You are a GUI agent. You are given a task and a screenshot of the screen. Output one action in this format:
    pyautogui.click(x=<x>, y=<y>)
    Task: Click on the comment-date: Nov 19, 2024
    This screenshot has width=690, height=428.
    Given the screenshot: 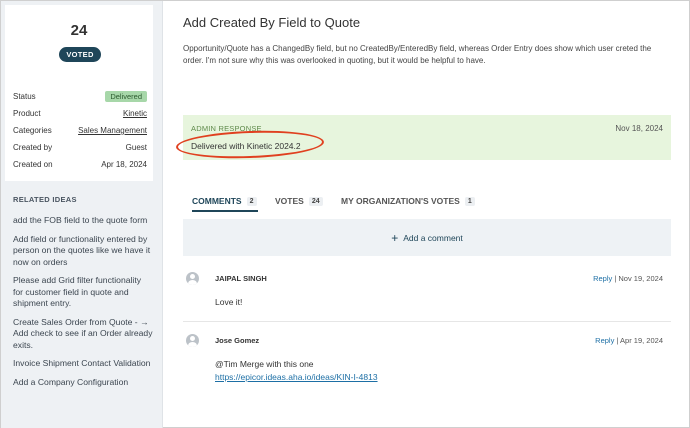 What is the action you would take?
    pyautogui.click(x=640, y=278)
    